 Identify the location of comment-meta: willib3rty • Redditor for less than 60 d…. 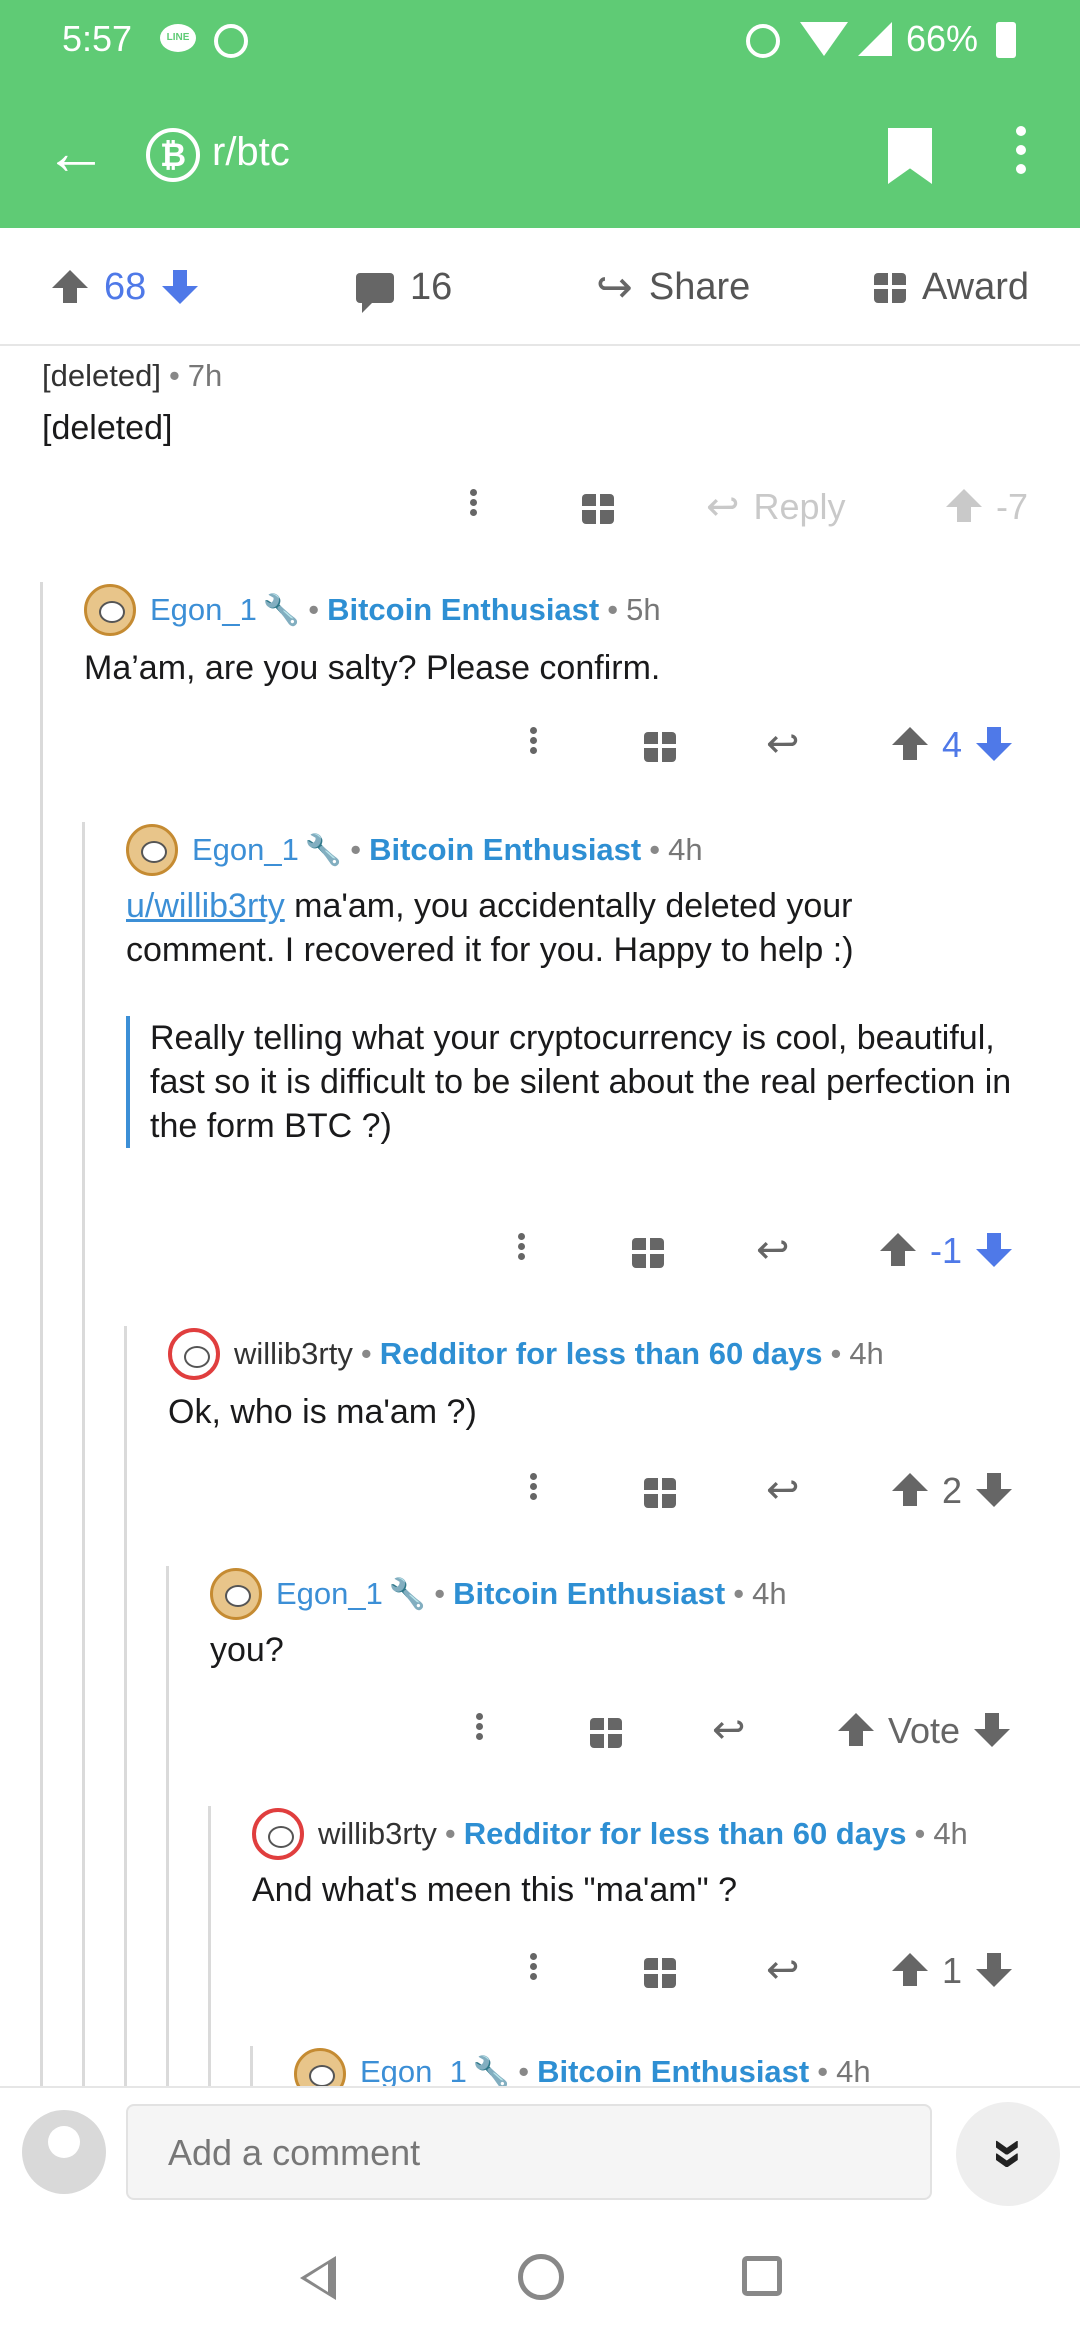
(643, 1834).